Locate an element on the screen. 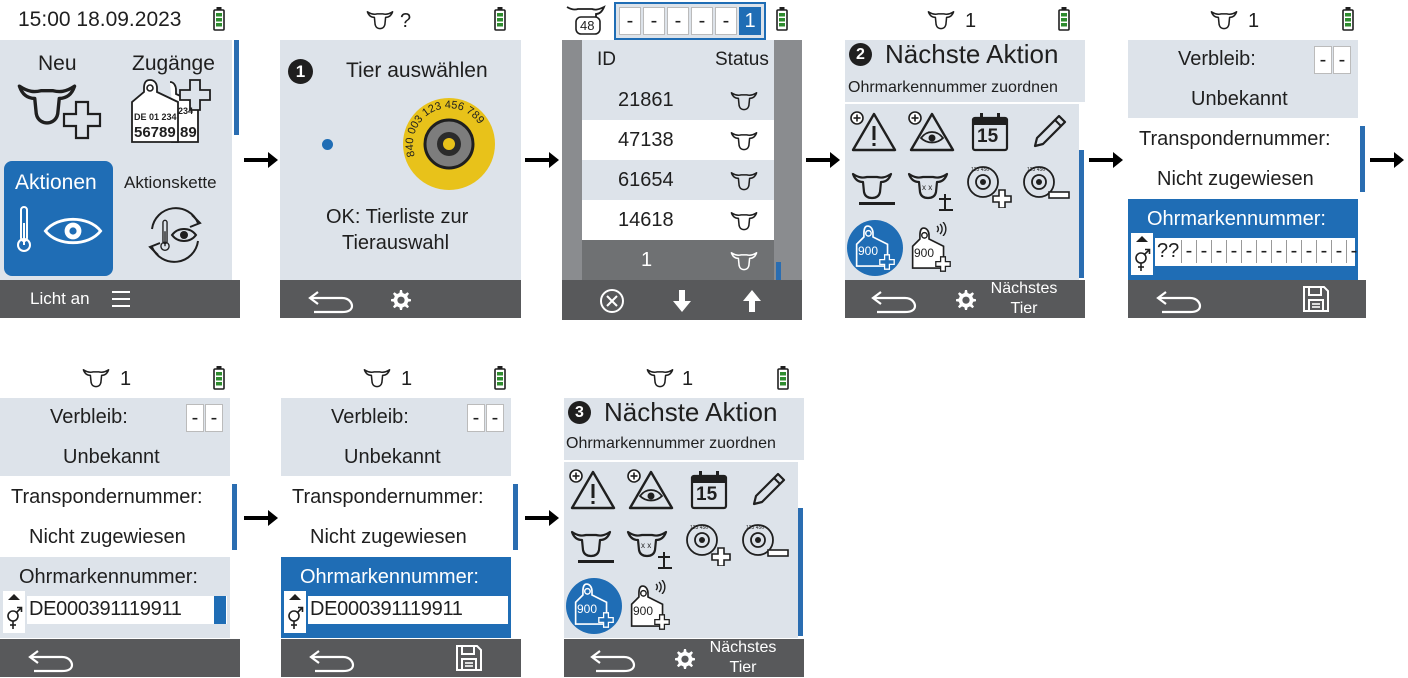 This screenshot has height=678, width=1408. ohrmarke-input: ?? ------------ is located at coordinates (1256, 252).